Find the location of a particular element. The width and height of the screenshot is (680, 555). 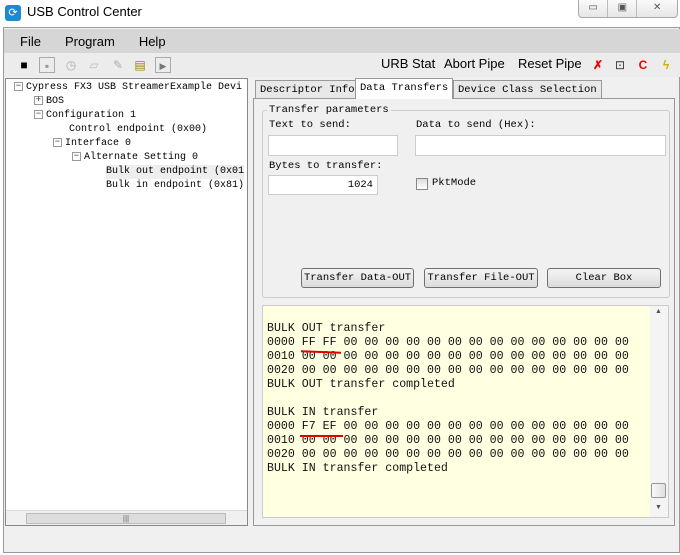

tree-horizontal-scrollbar: ||| is located at coordinates (126, 517).